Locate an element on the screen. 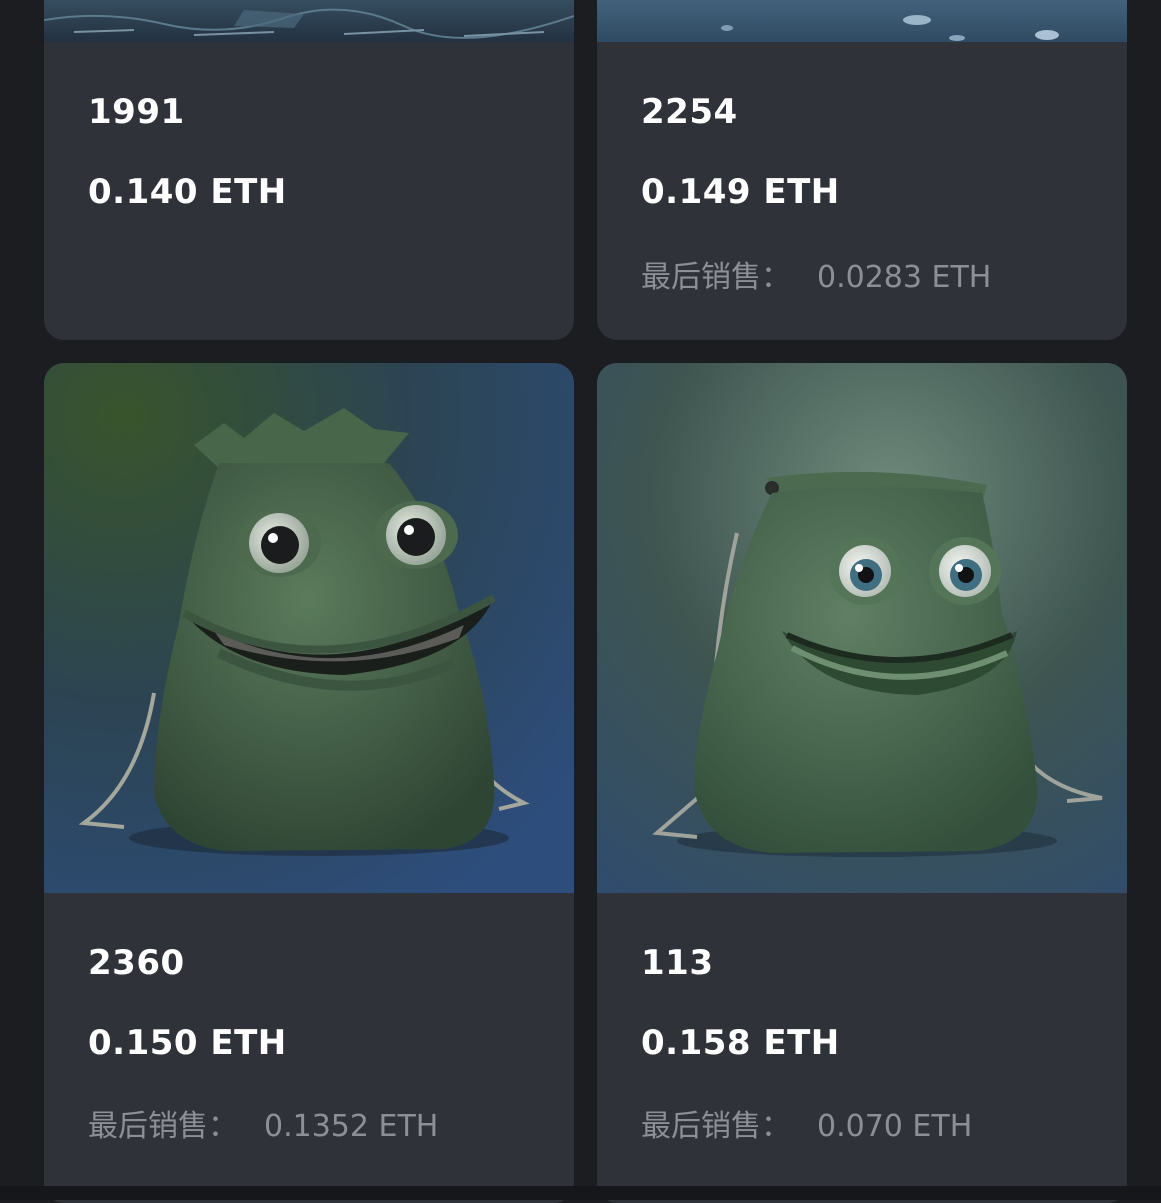 The width and height of the screenshot is (1161, 1203). nft-name: 2360 is located at coordinates (136, 963).